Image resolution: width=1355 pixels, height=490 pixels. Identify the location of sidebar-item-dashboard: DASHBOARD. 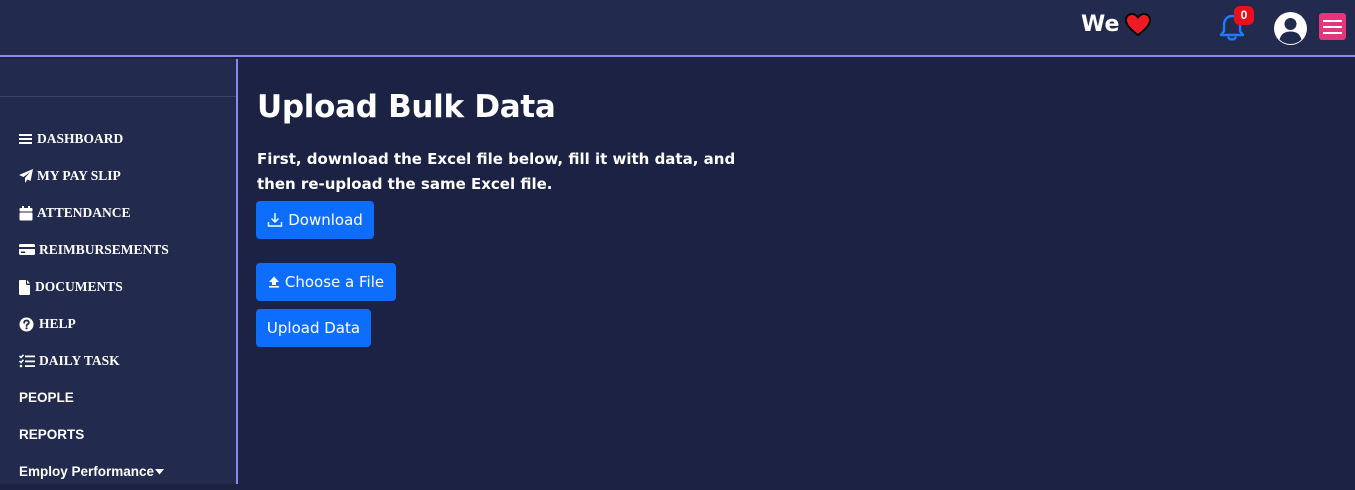
(94, 138).